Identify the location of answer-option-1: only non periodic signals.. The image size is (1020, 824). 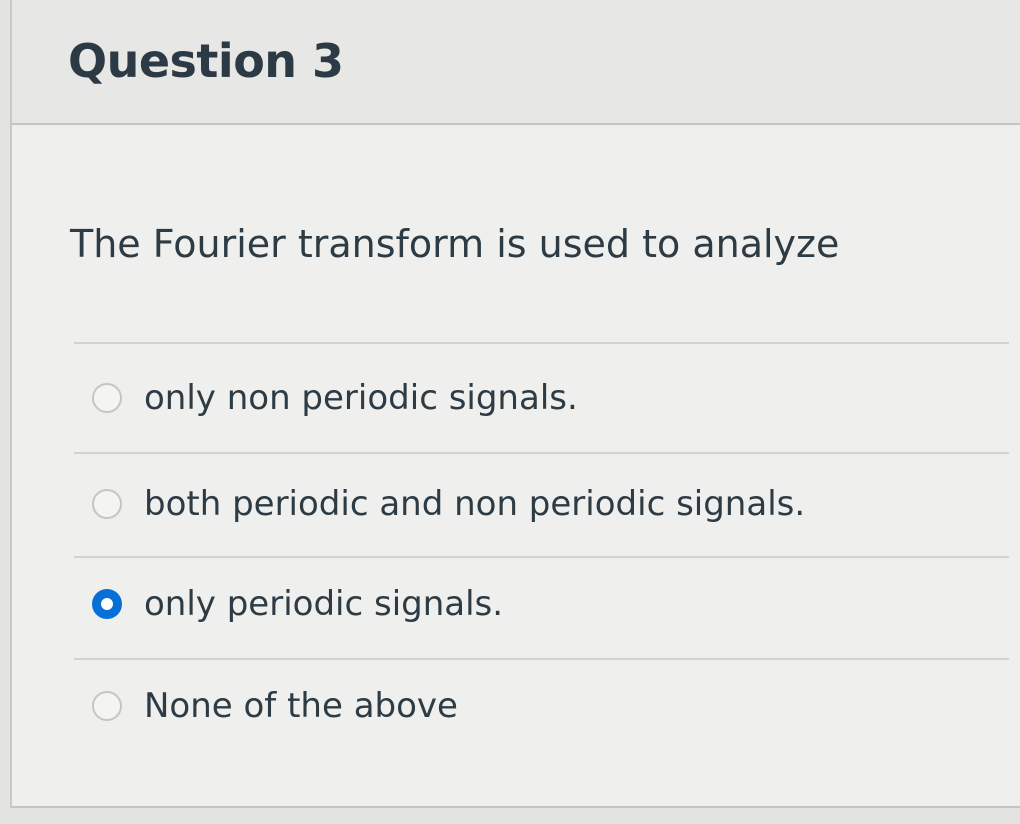
(542, 398).